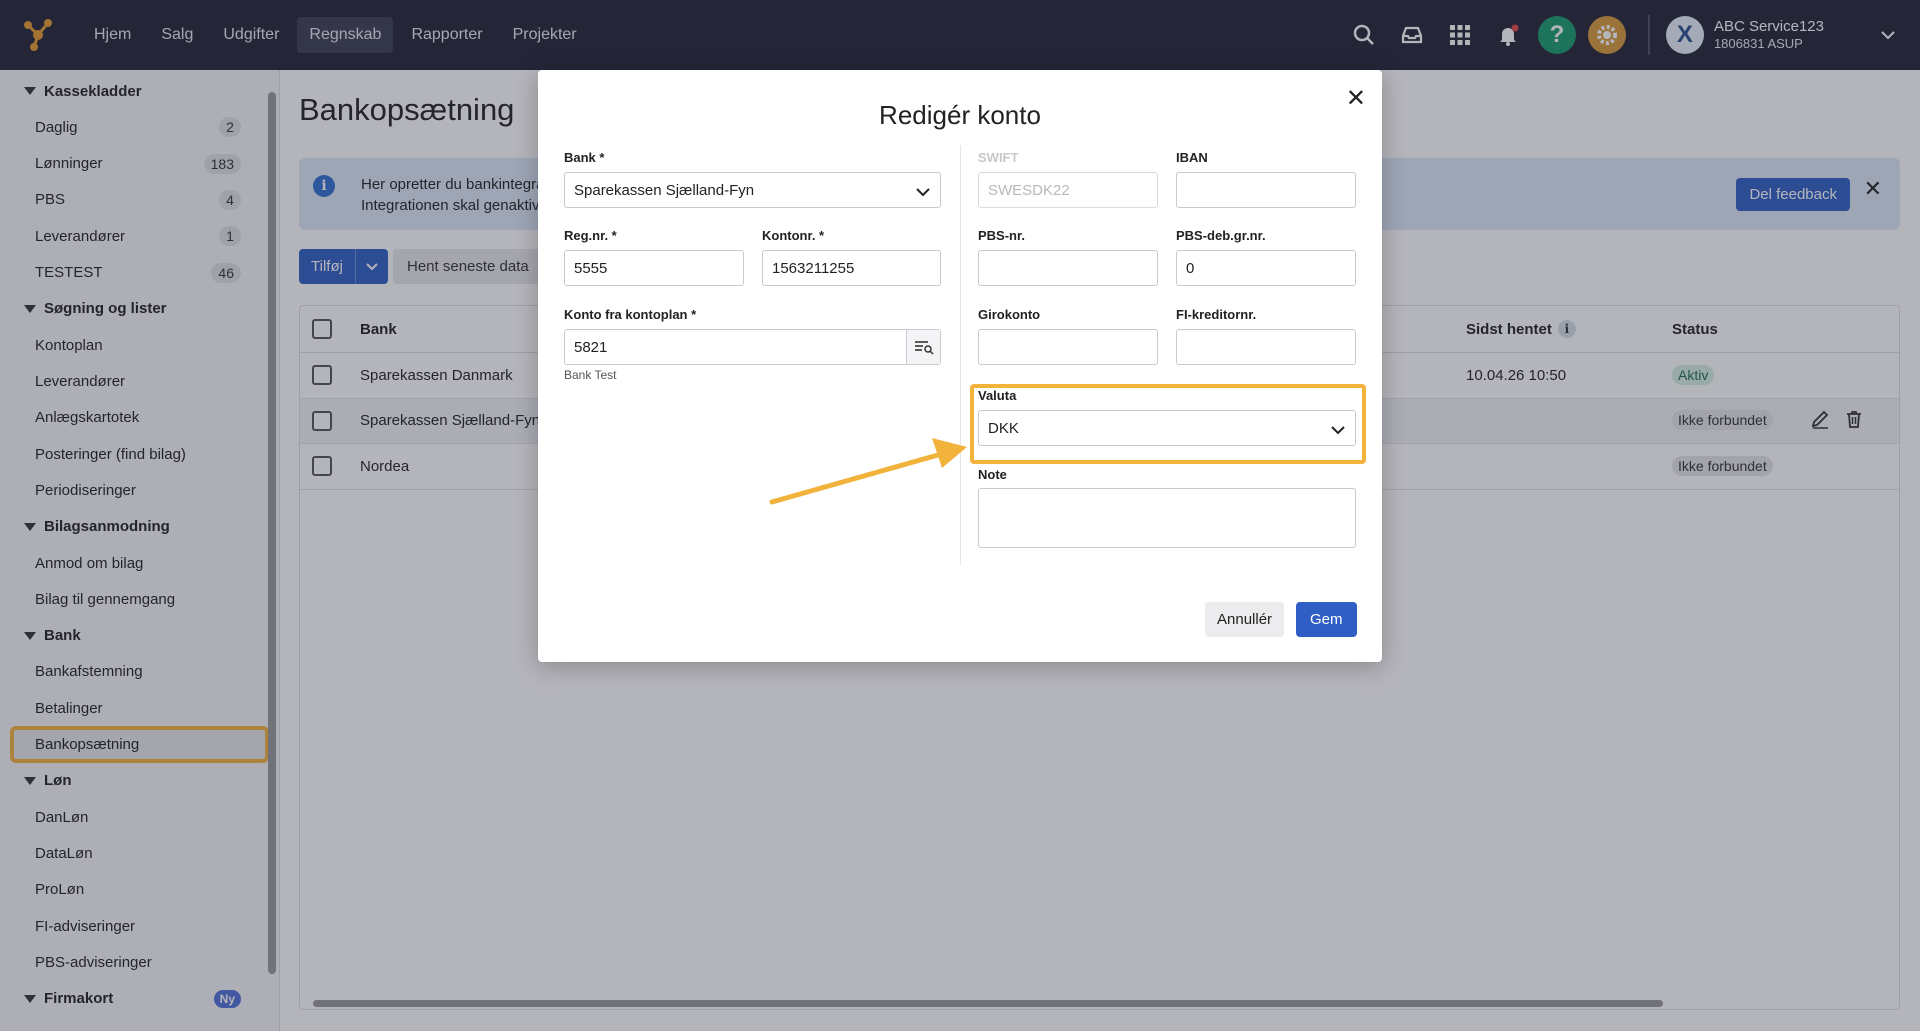 Image resolution: width=1920 pixels, height=1031 pixels. Describe the element at coordinates (998, 157) in the screenshot. I see `swift-label: SWIFT` at that location.